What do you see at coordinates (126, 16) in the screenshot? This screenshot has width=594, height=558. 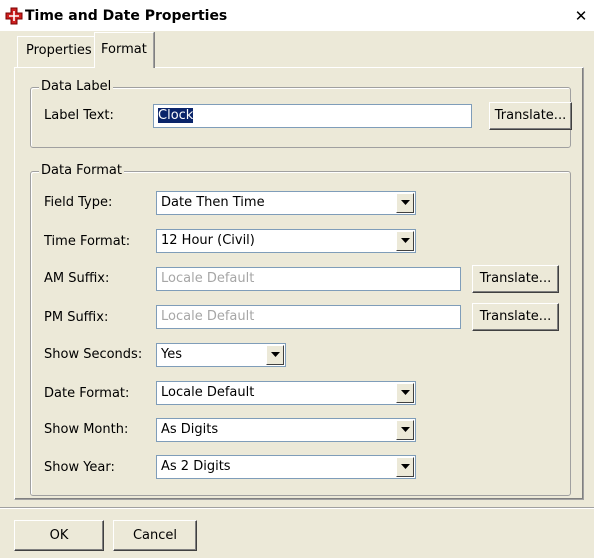 I see `window-title: Time and Date Properties` at bounding box center [126, 16].